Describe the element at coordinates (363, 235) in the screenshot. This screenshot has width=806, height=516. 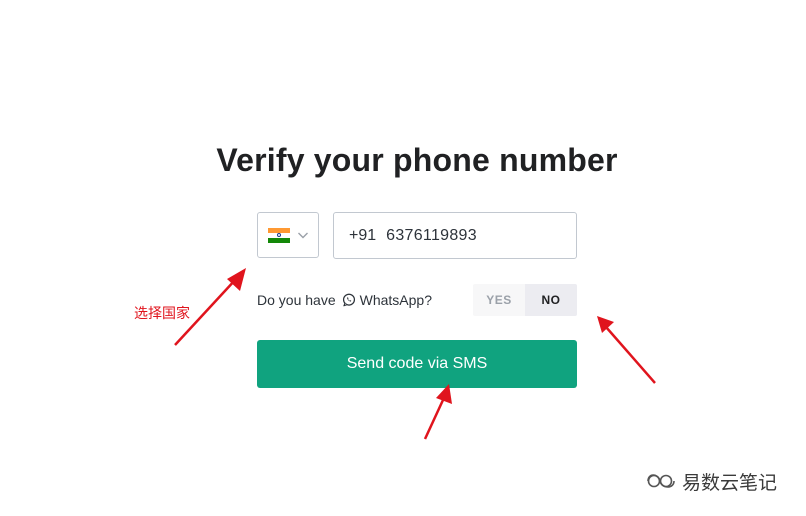
I see `country-code-prefix: +91` at that location.